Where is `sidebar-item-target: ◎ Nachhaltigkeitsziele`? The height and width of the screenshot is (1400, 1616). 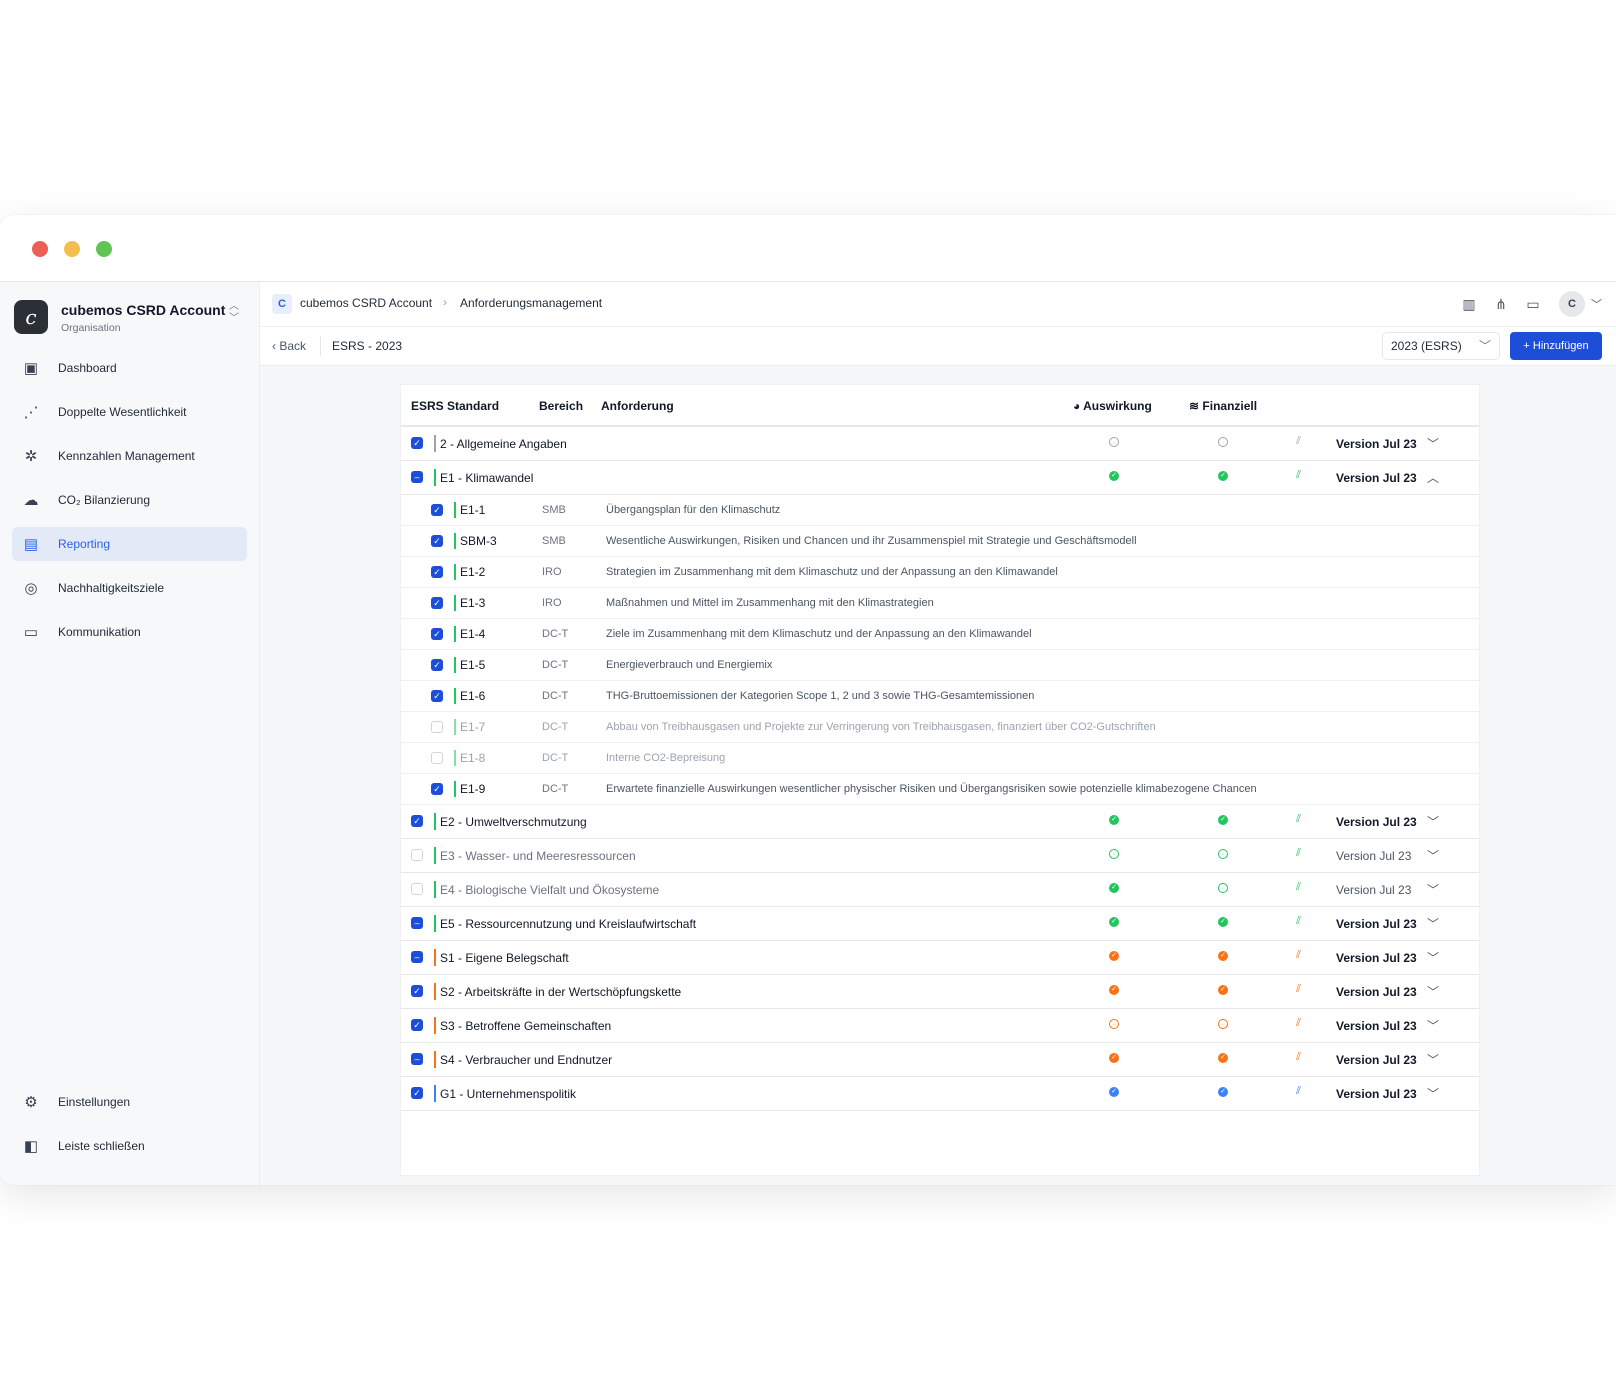 sidebar-item-target: ◎ Nachhaltigkeitsziele is located at coordinates (129, 588).